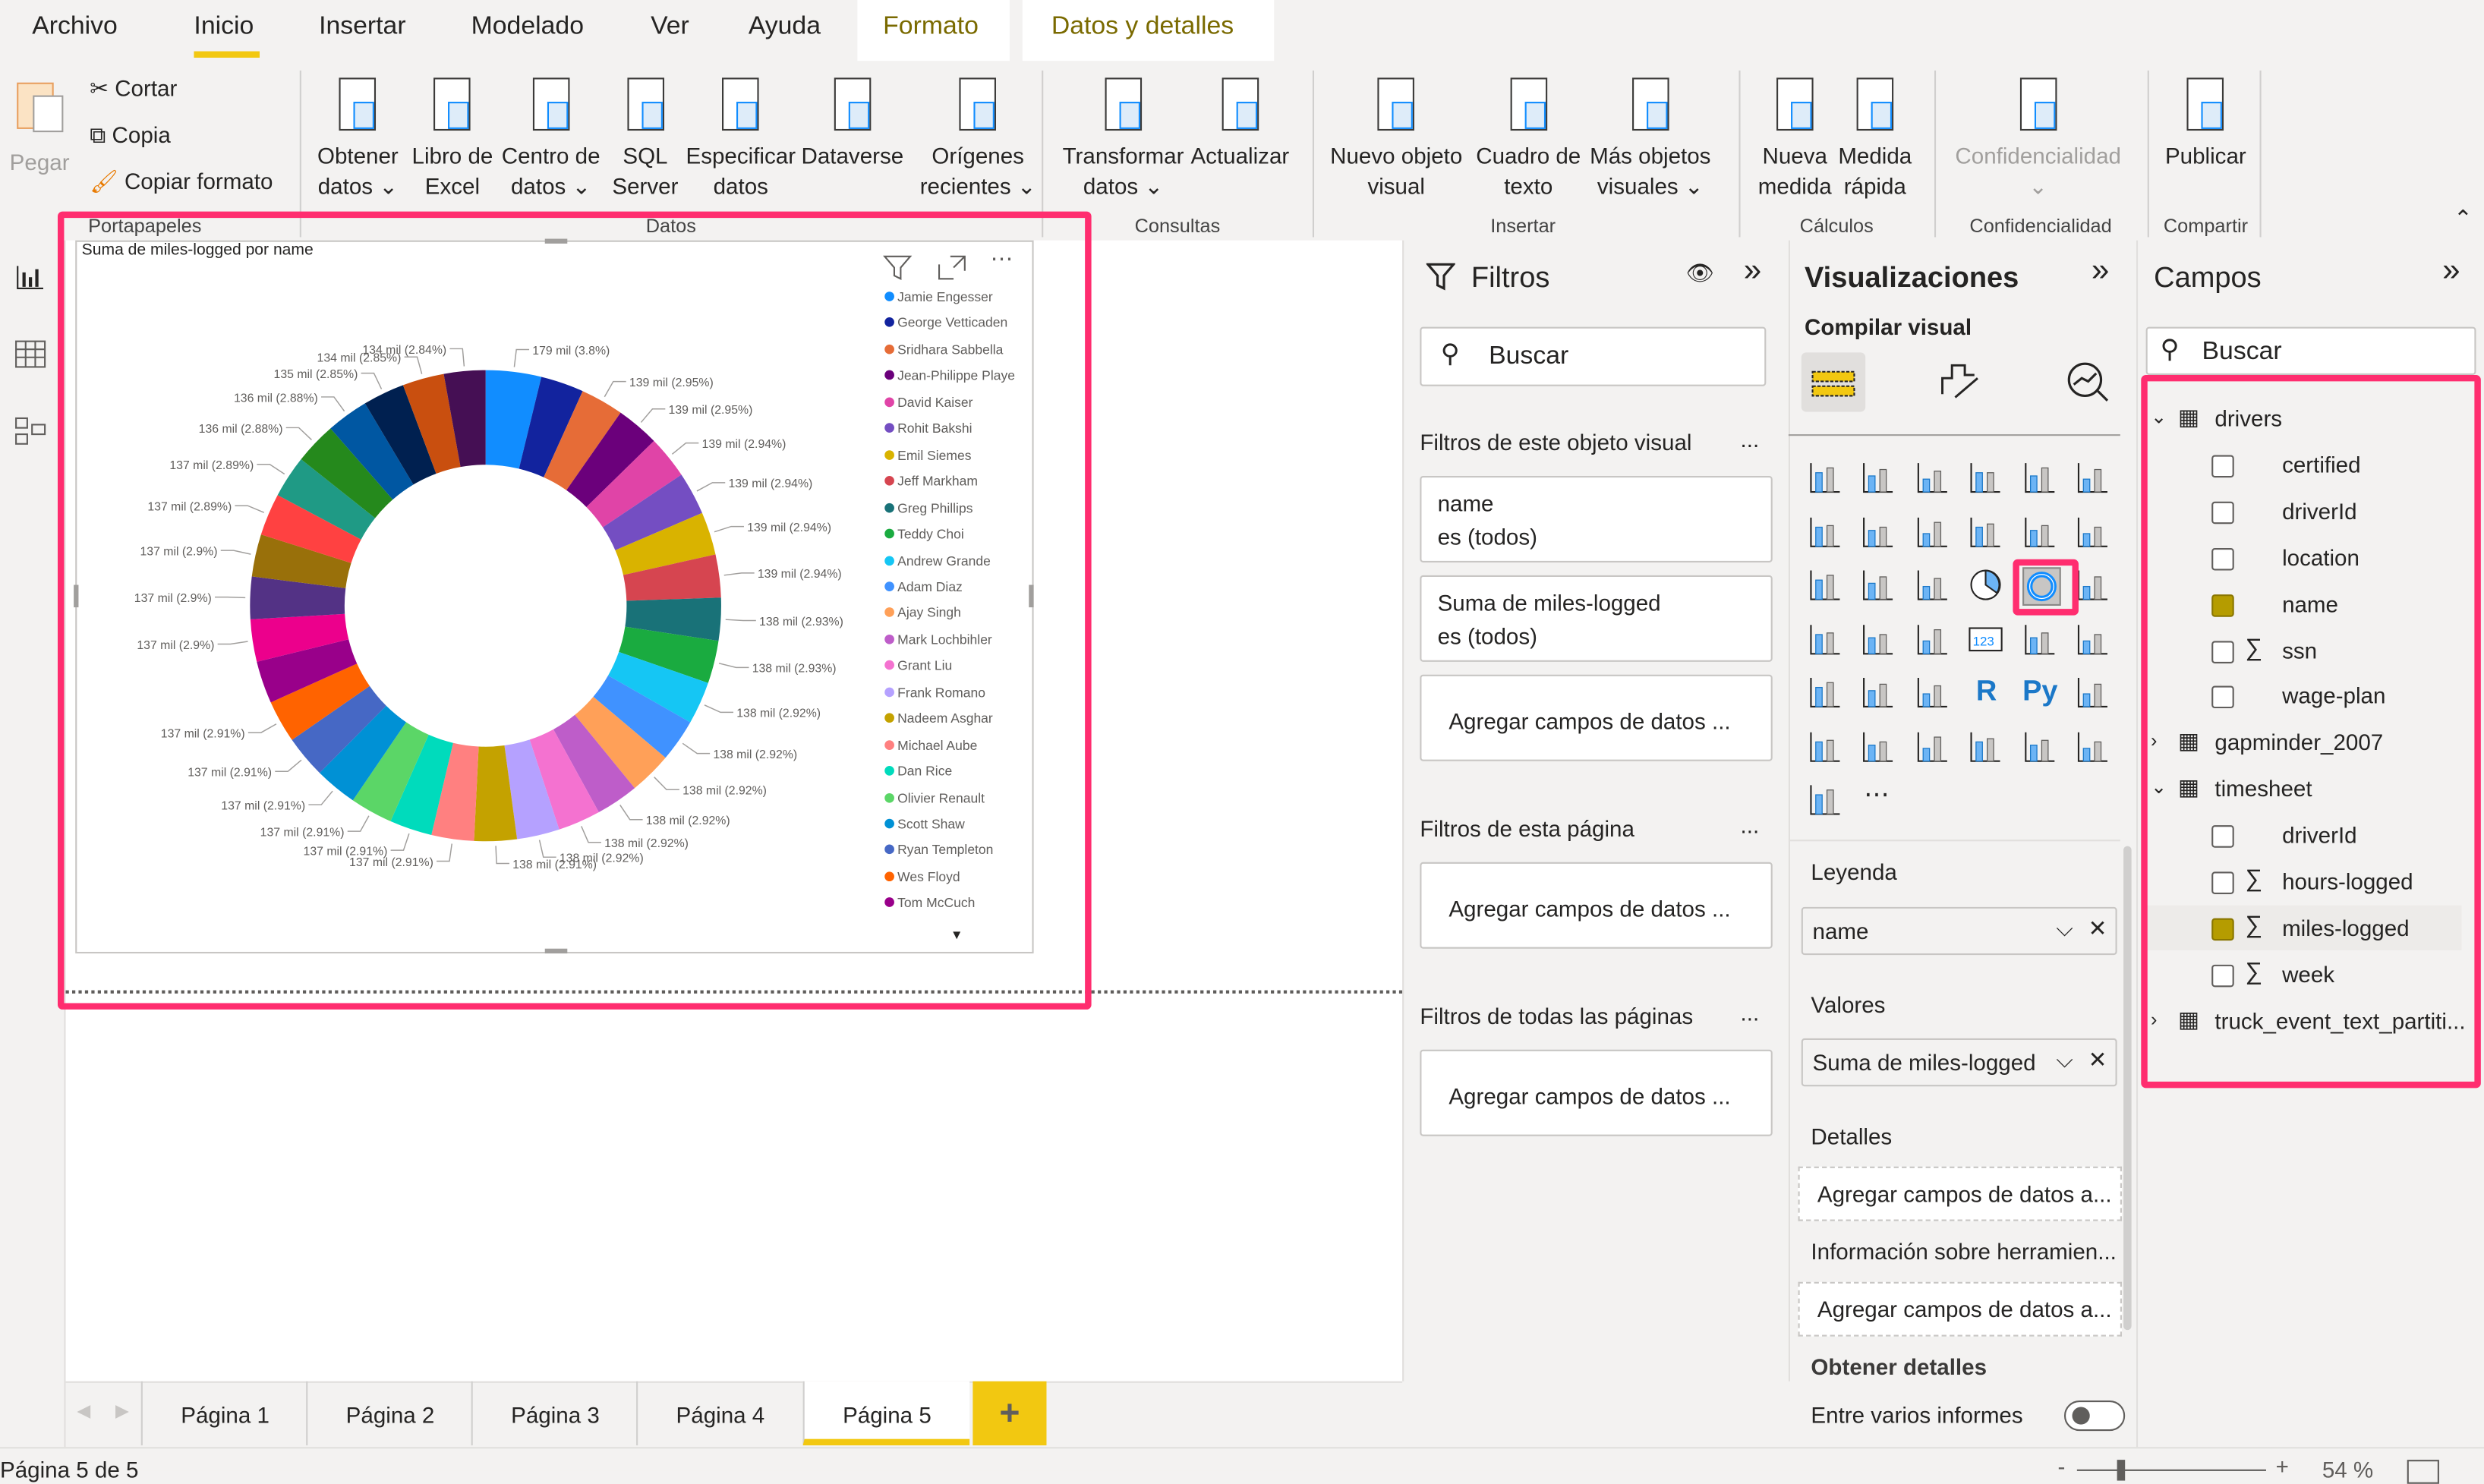  I want to click on model-view-icon, so click(30, 431).